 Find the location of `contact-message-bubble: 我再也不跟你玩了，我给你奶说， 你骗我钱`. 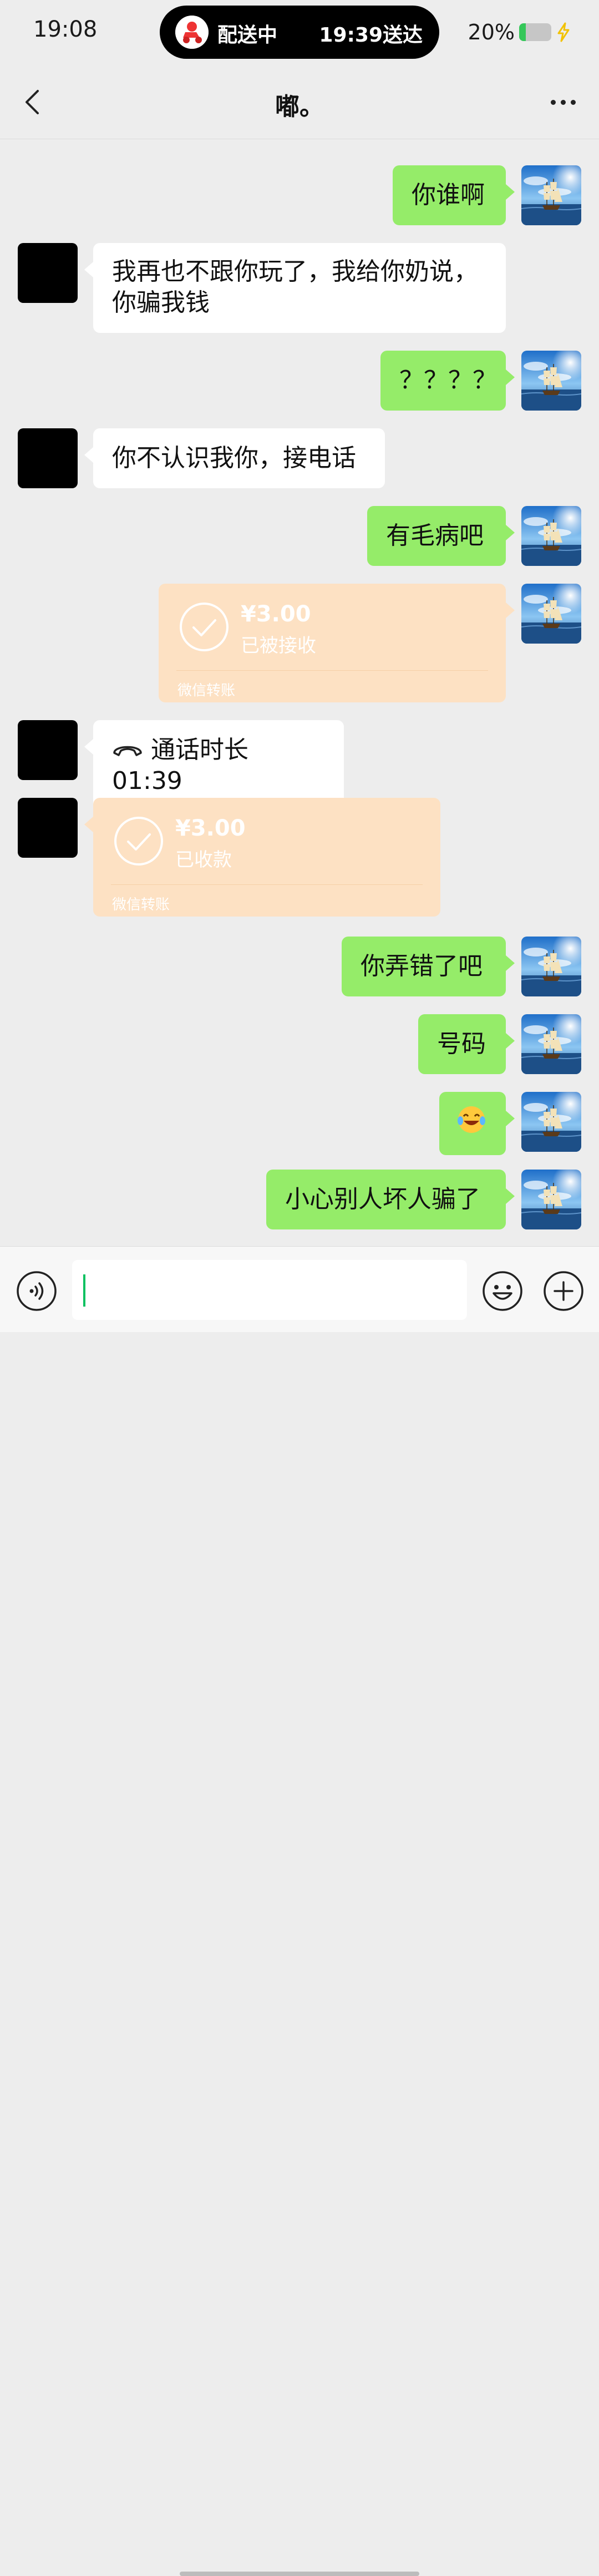

contact-message-bubble: 我再也不跟你玩了，我给你奶说， 你骗我钱 is located at coordinates (295, 288).